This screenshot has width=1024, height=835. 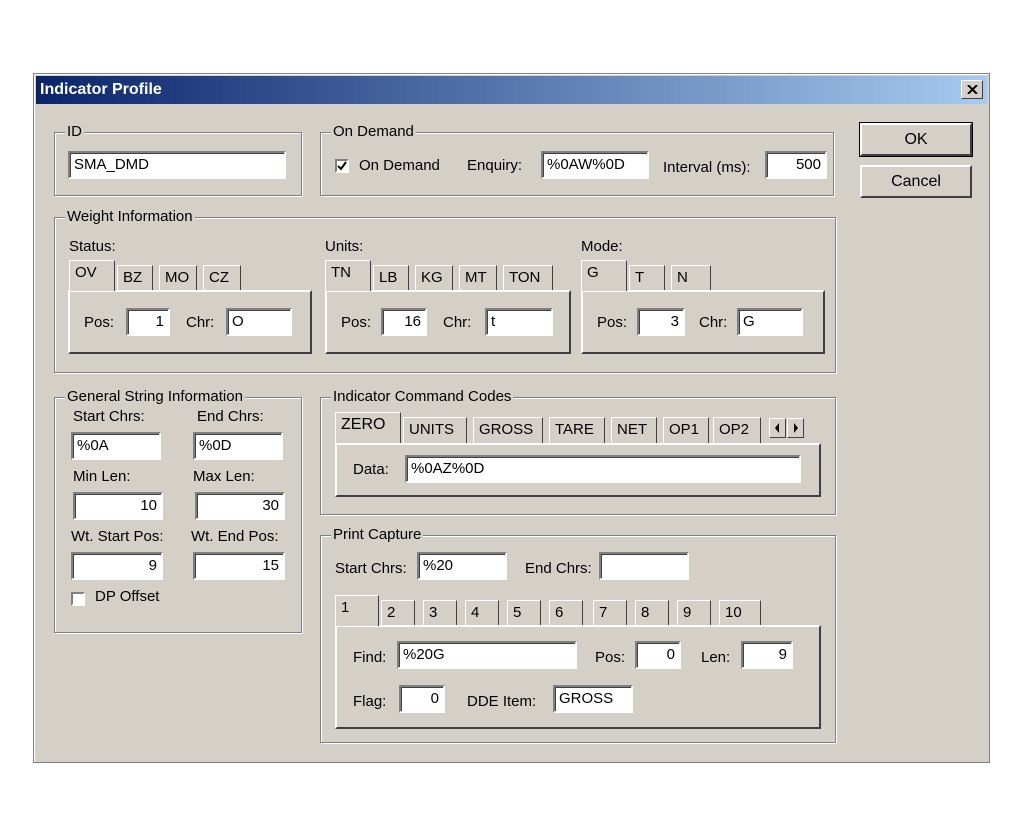 I want to click on tab-print-7: 7, so click(x=610, y=613).